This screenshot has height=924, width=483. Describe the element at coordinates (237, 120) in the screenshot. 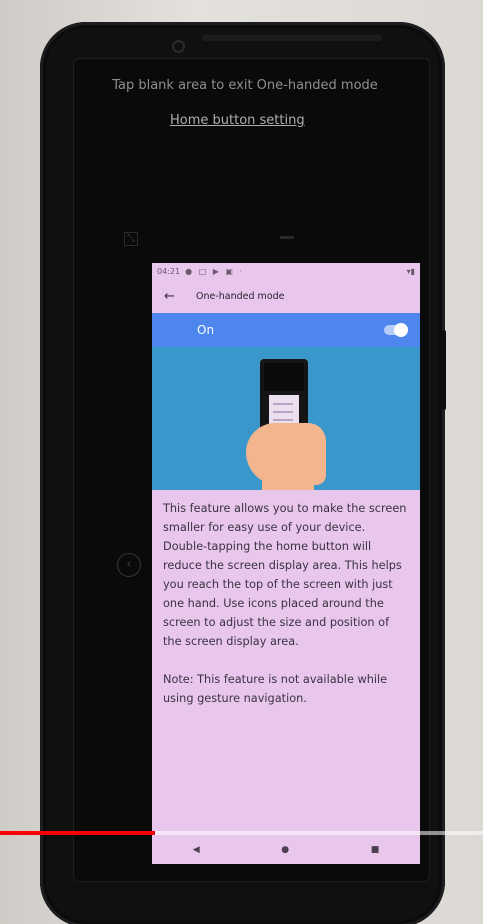

I see `home-button-setting-link: Home button setting` at that location.